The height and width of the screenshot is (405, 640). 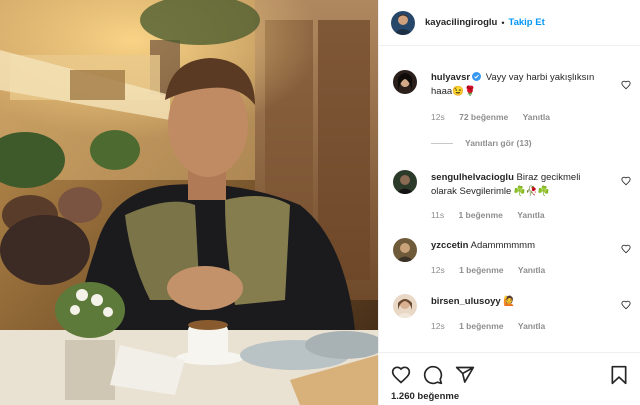 What do you see at coordinates (498, 143) in the screenshot?
I see `view-replies-label: Yanıtları gör (13)` at bounding box center [498, 143].